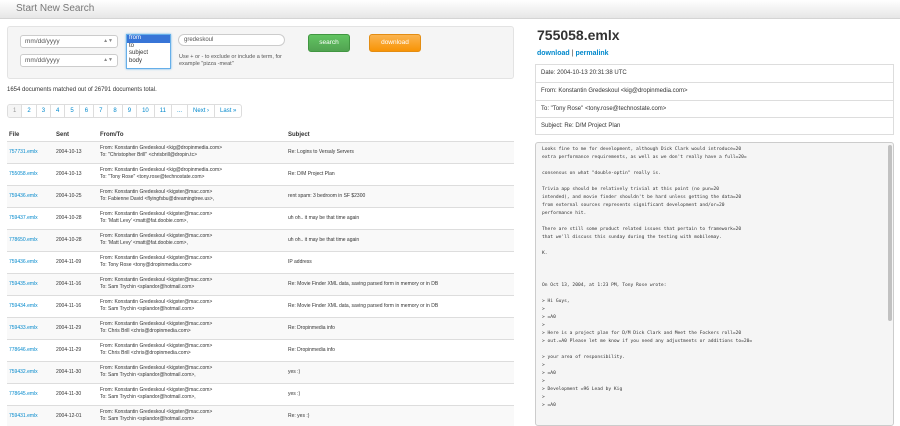 This screenshot has width=900, height=426. I want to click on subject-cell: Re: D/M Project Plan, so click(400, 173).